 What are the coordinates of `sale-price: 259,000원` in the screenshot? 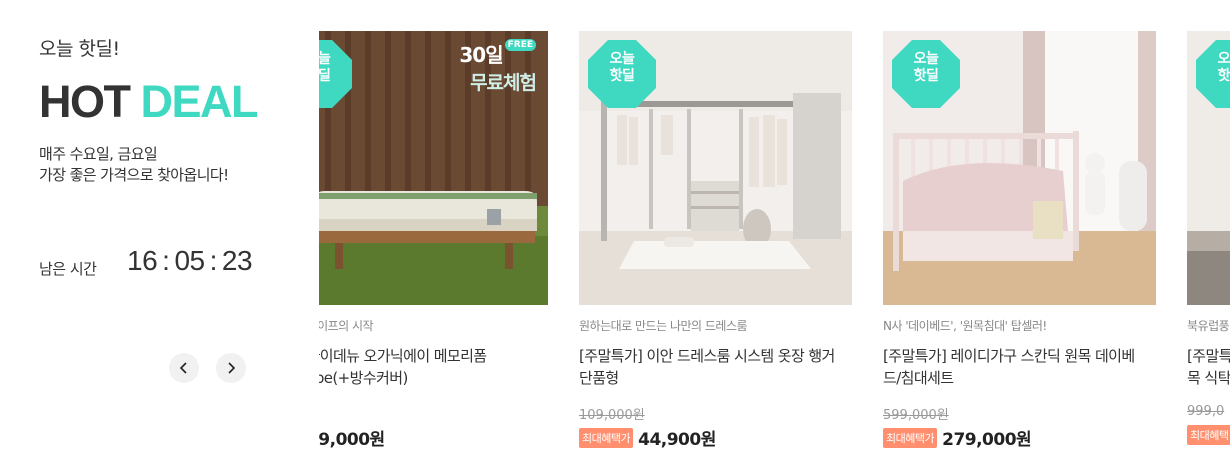 It's located at (352, 440).